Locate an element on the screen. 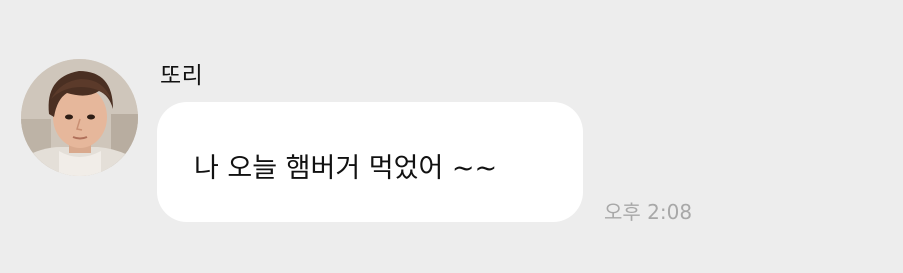 This screenshot has height=273, width=903. avatar is located at coordinates (79, 117).